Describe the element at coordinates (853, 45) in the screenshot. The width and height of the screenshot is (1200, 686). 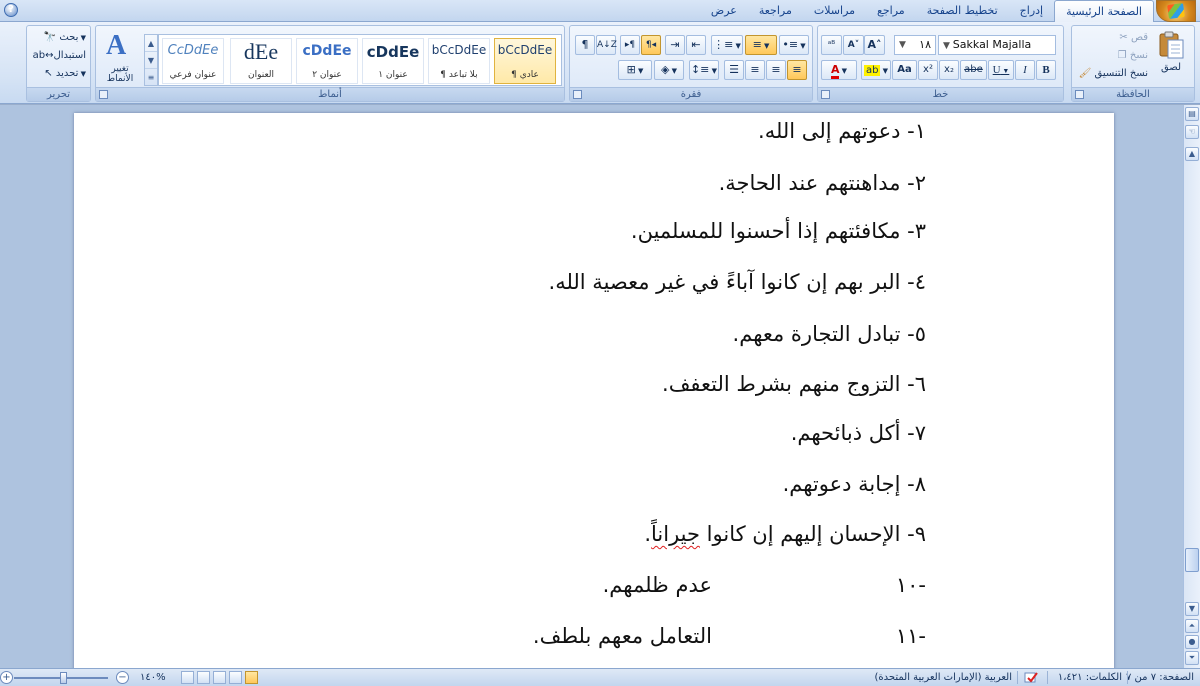
I see `shrink-font-button: A˅` at that location.